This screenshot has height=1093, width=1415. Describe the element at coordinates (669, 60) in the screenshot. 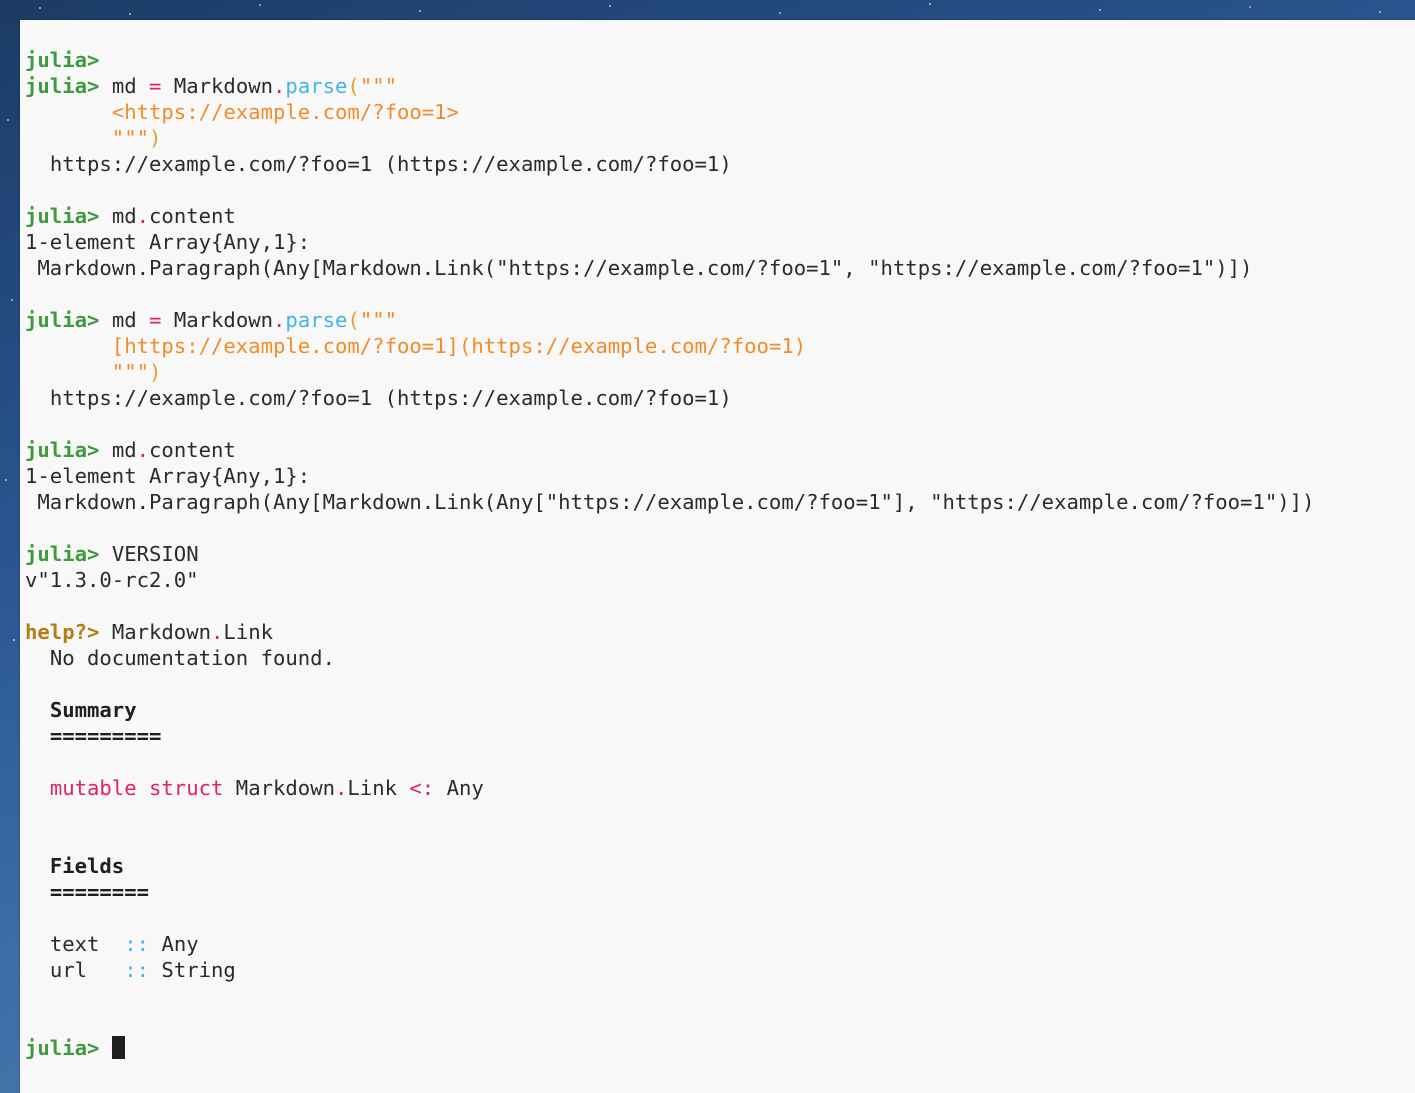

I see `repl-line-empty: julia>` at that location.